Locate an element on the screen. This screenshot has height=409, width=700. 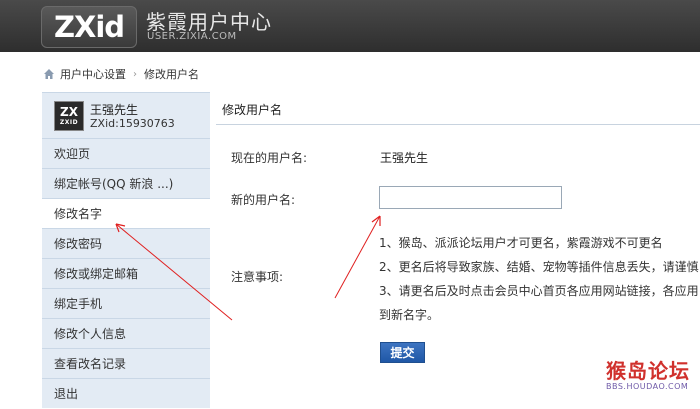
page-title: 修改用户名 is located at coordinates (252, 110).